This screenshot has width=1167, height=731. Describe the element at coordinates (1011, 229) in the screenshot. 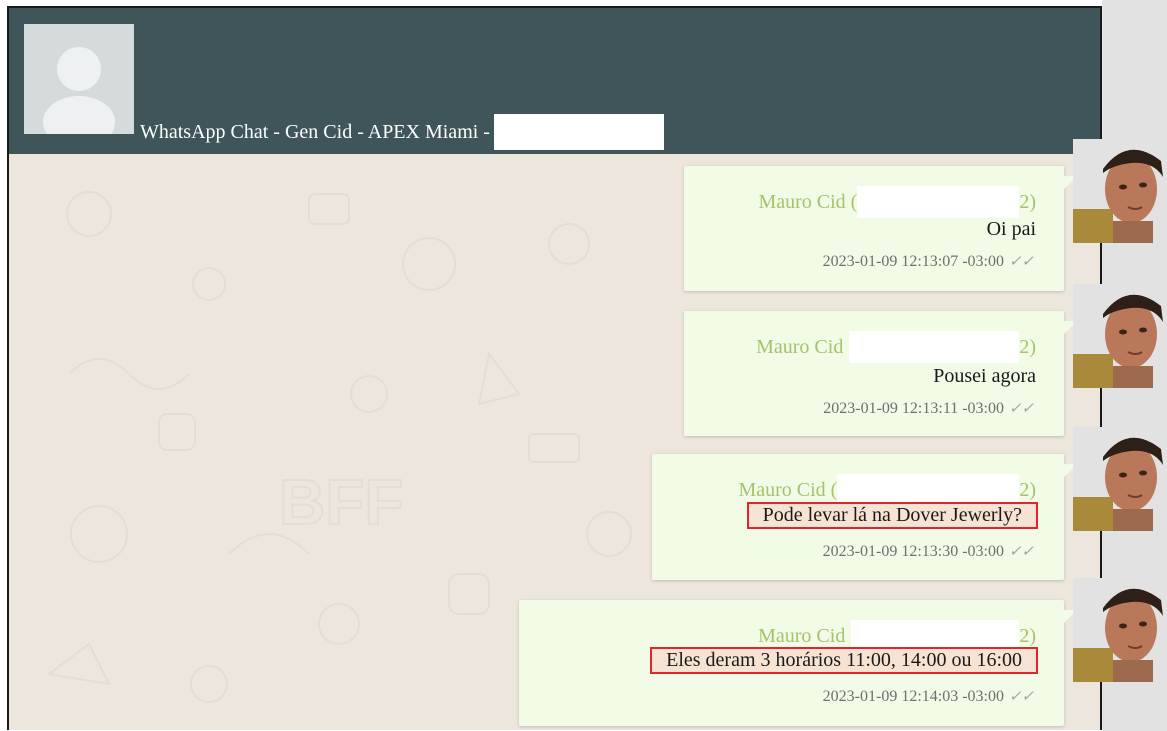

I see `message-text: Oi pai` at that location.